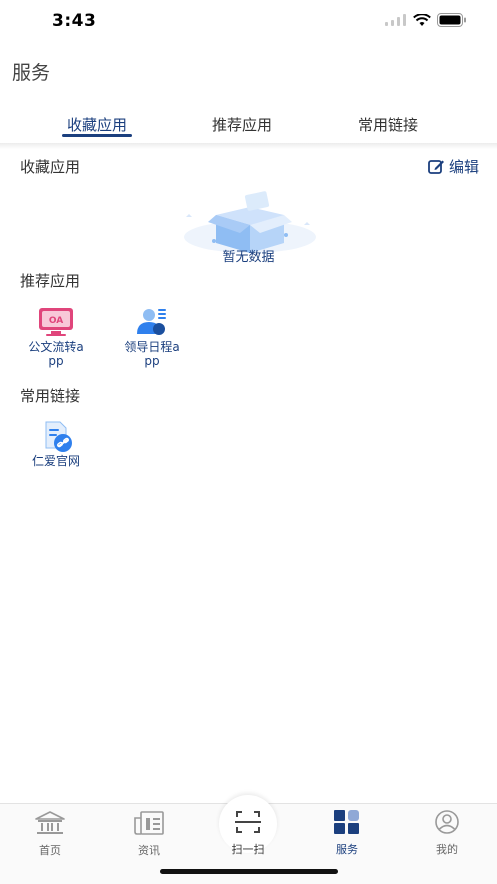 The height and width of the screenshot is (884, 497). What do you see at coordinates (388, 124) in the screenshot?
I see `tab-links: 常用链接` at bounding box center [388, 124].